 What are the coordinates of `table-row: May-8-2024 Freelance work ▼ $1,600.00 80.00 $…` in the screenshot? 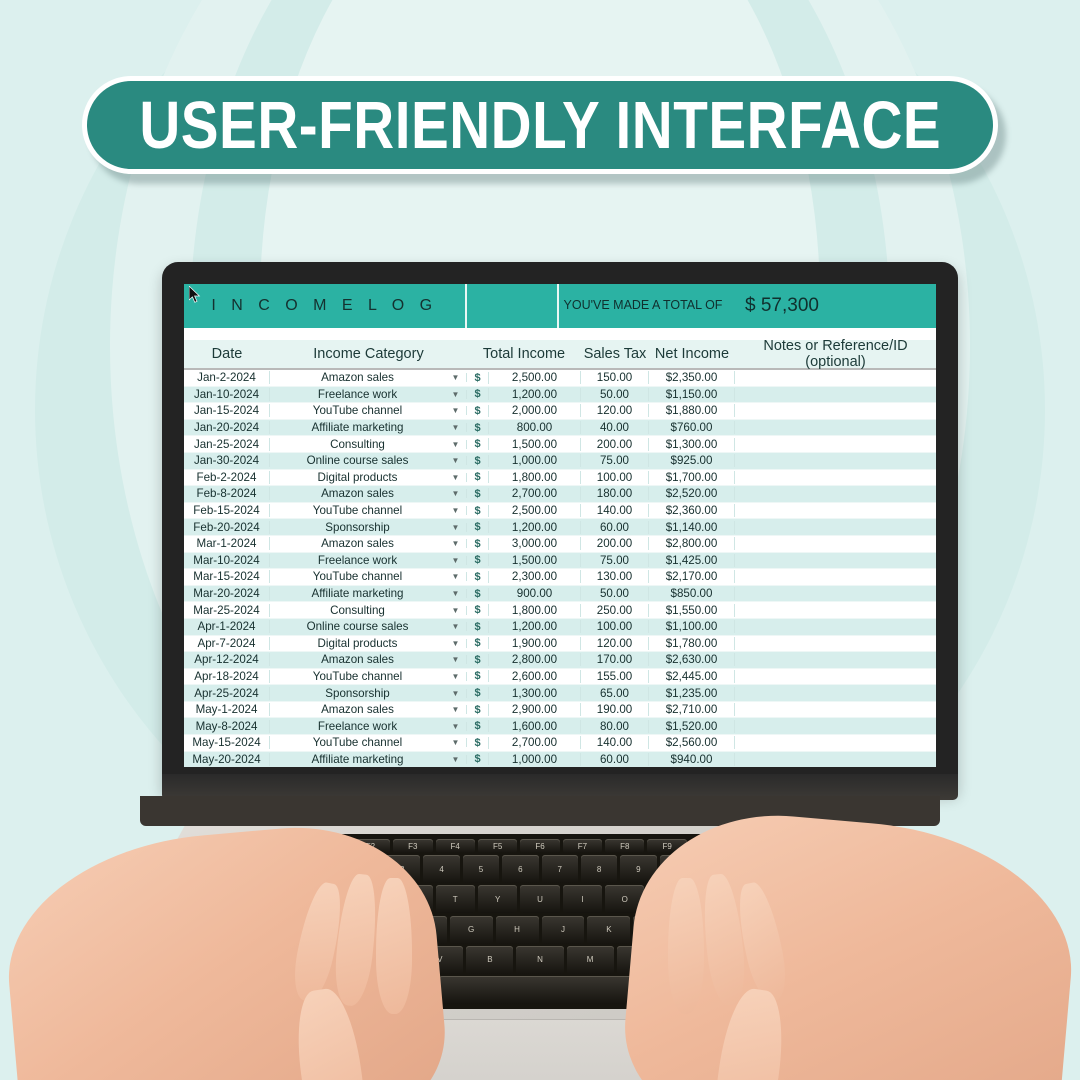 It's located at (560, 727).